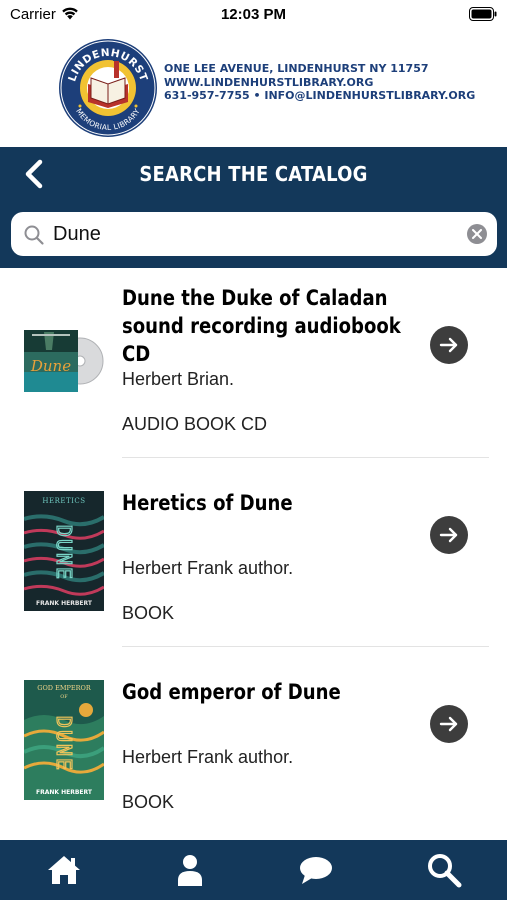 The height and width of the screenshot is (900, 507). What do you see at coordinates (190, 870) in the screenshot?
I see `profile-icon` at bounding box center [190, 870].